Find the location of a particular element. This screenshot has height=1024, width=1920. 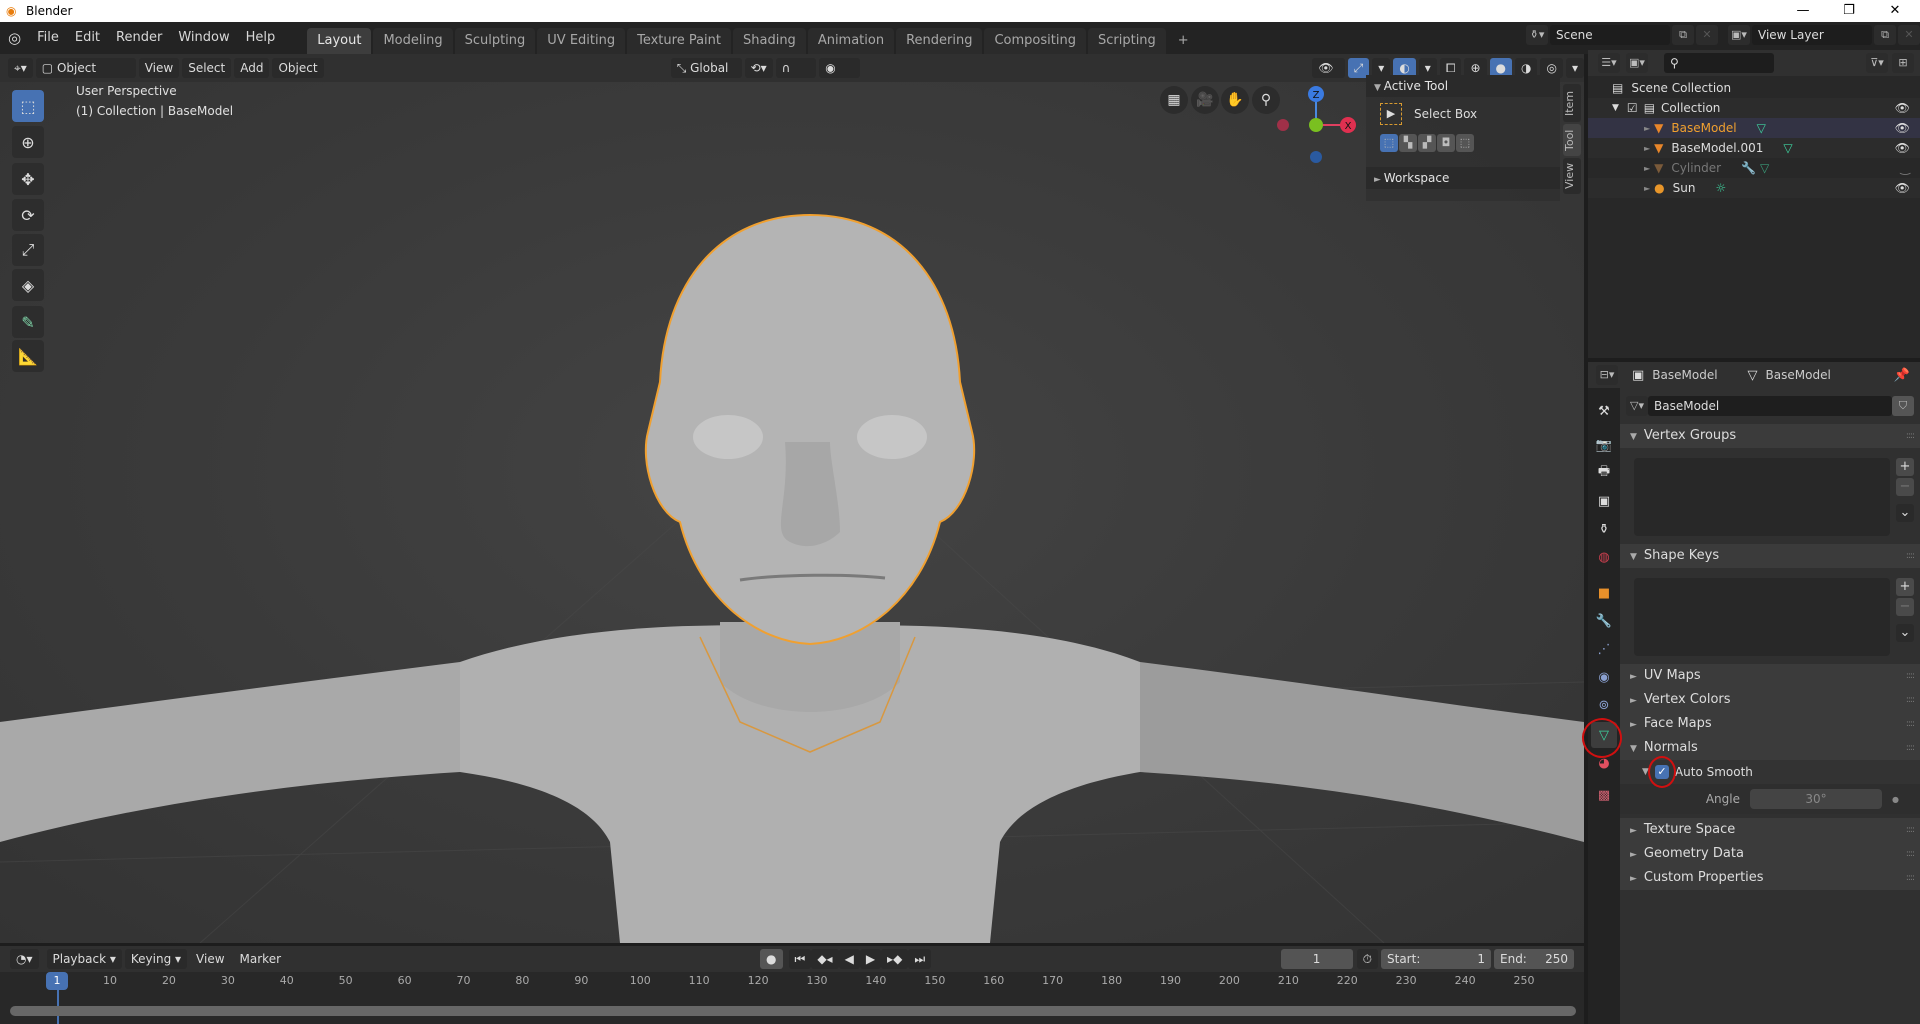

menu-add: Add is located at coordinates (252, 68).